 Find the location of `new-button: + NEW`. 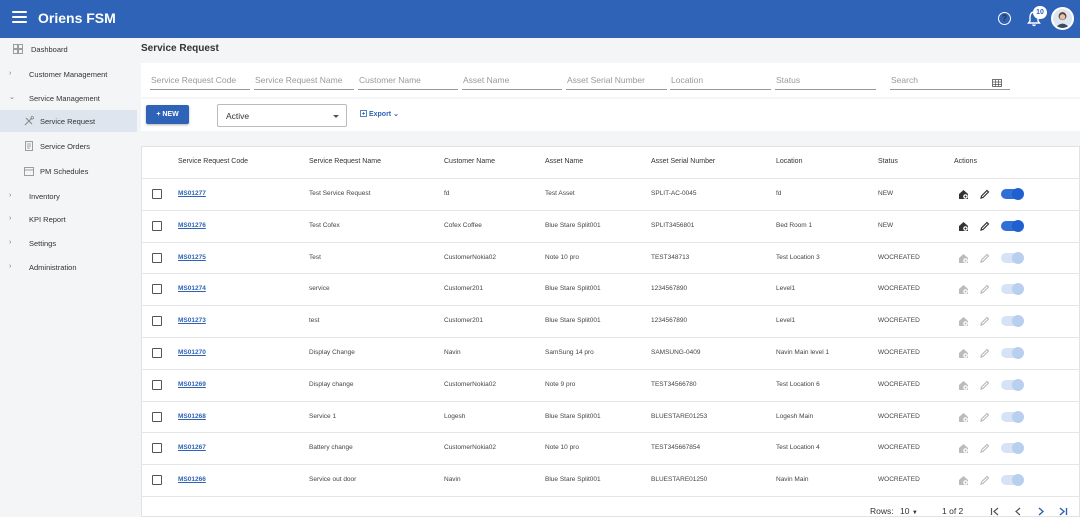

new-button: + NEW is located at coordinates (167, 114).